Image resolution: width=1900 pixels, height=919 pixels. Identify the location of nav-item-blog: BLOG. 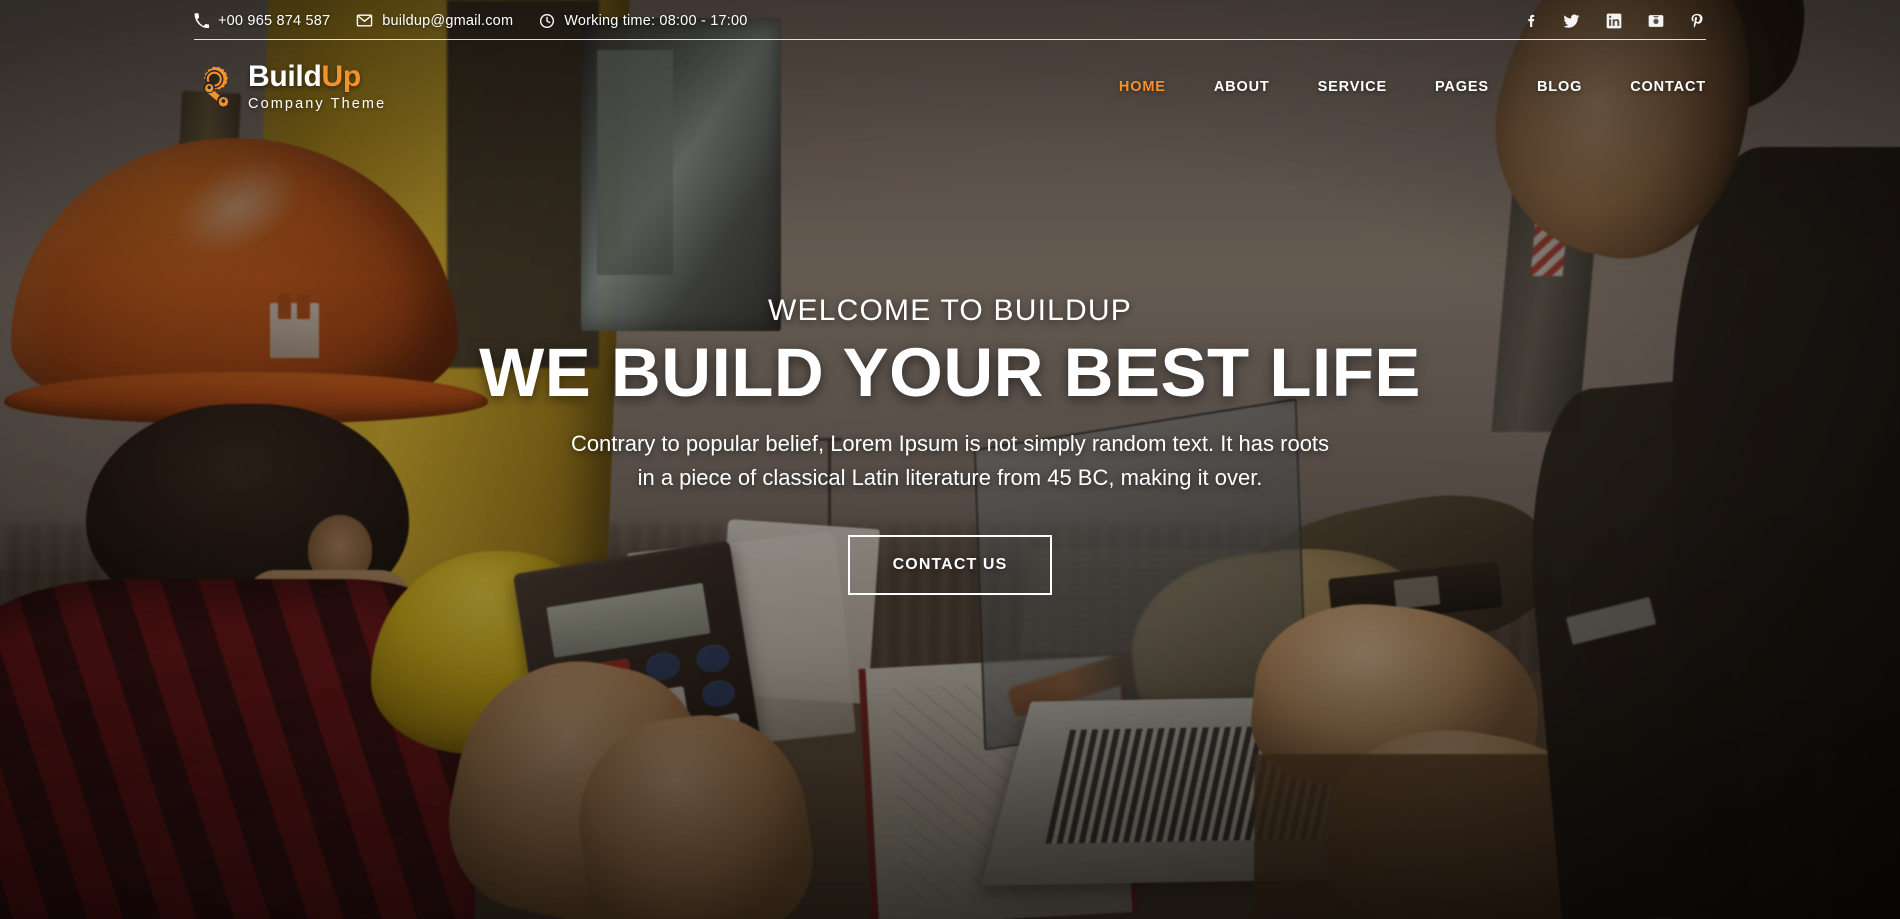
(1559, 87).